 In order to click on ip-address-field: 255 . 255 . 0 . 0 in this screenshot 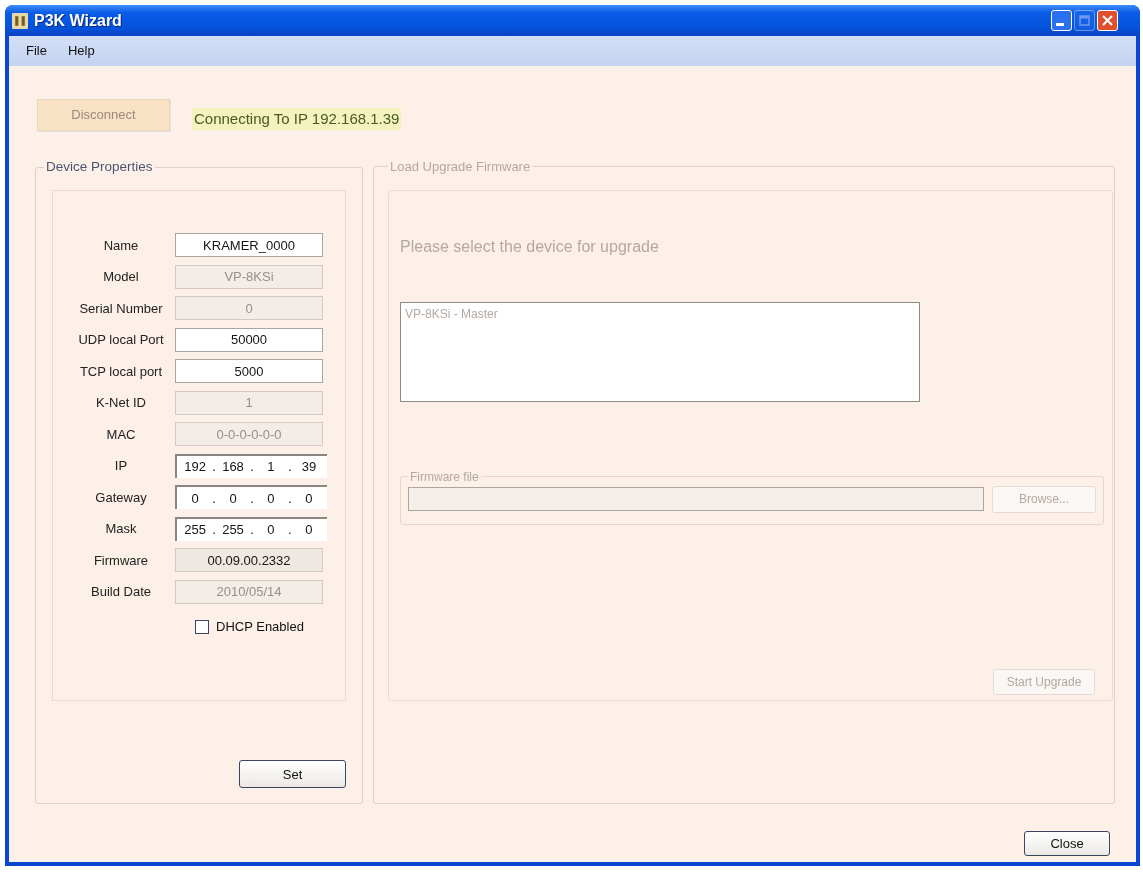, I will do `click(251, 528)`.